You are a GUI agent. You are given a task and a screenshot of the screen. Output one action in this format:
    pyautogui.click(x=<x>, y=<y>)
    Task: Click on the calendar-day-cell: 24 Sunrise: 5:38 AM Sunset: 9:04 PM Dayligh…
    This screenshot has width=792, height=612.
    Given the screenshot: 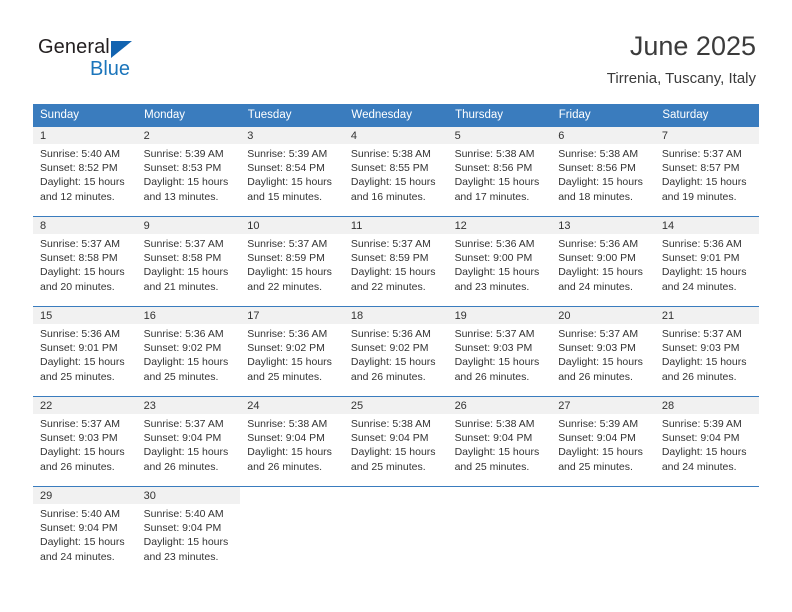 What is the action you would take?
    pyautogui.click(x=292, y=441)
    